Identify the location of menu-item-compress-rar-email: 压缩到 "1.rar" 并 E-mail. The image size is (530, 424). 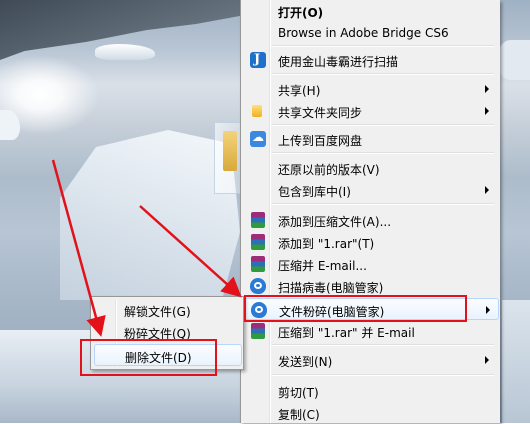
(370, 331).